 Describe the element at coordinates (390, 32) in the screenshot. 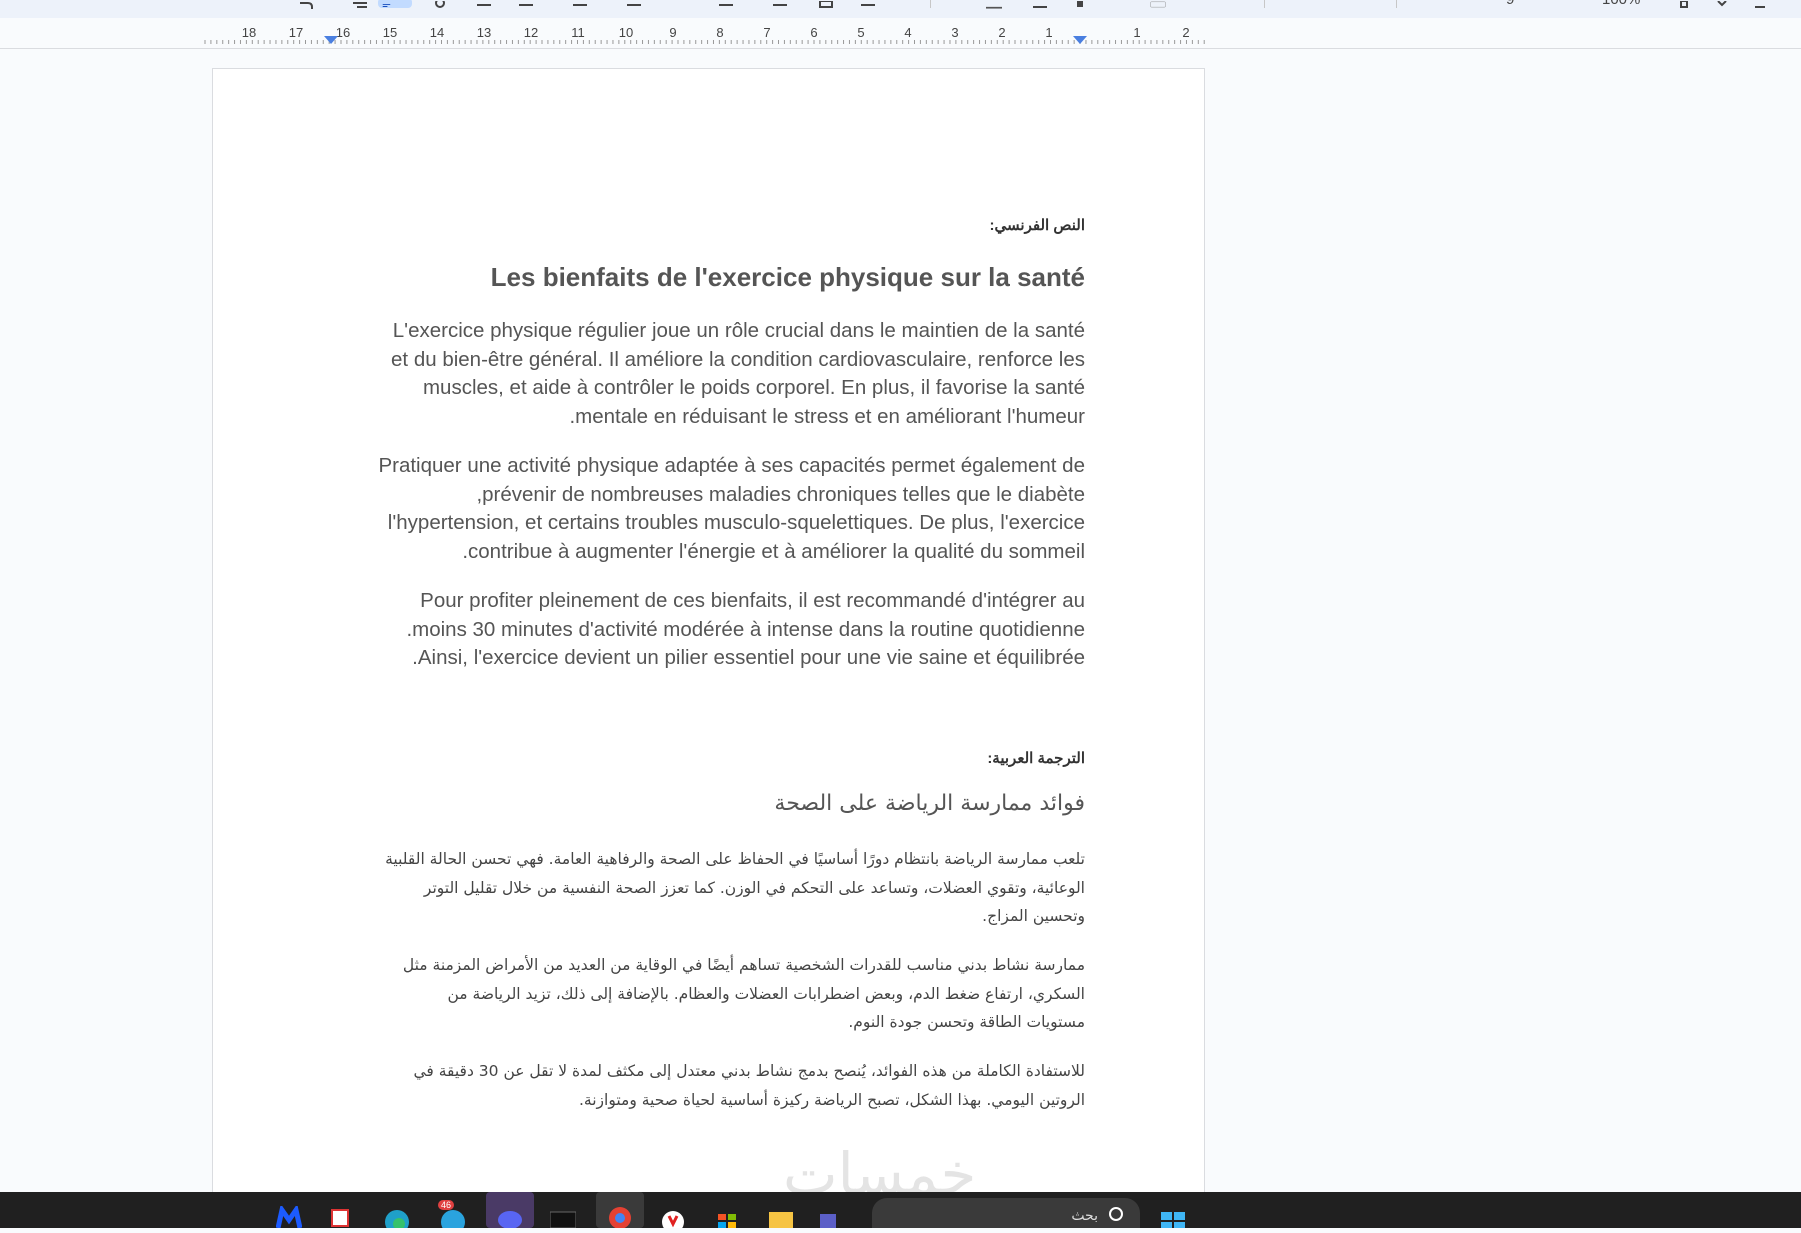

I see `ruler-number: 15` at that location.